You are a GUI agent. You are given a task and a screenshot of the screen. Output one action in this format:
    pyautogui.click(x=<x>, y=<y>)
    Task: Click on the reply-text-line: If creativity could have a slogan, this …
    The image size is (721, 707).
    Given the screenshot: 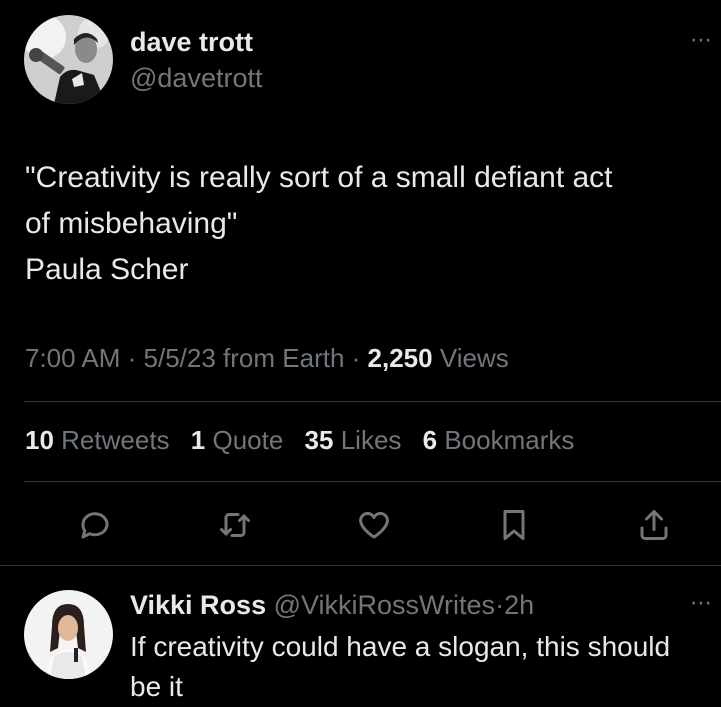 What is the action you would take?
    pyautogui.click(x=400, y=646)
    